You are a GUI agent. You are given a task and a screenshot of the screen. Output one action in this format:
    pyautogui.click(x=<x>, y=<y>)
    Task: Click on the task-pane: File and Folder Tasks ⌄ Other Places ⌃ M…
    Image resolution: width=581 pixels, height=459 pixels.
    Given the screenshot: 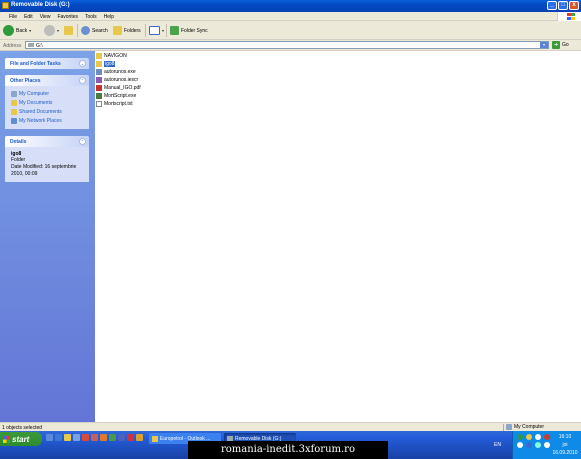 What is the action you would take?
    pyautogui.click(x=47, y=236)
    